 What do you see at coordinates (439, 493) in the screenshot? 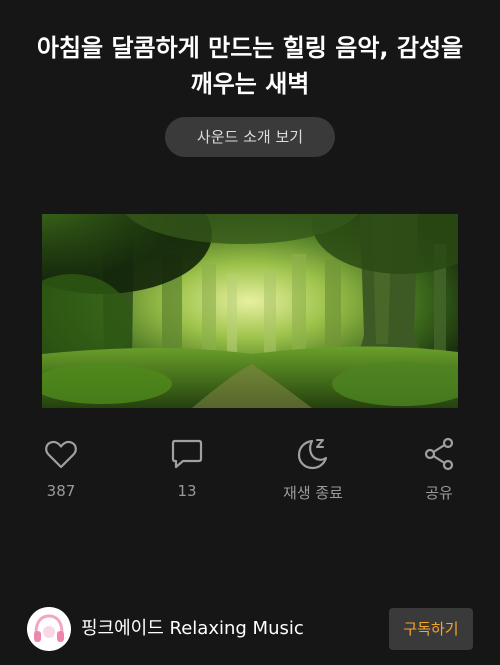
I see `share-label: 공유` at bounding box center [439, 493].